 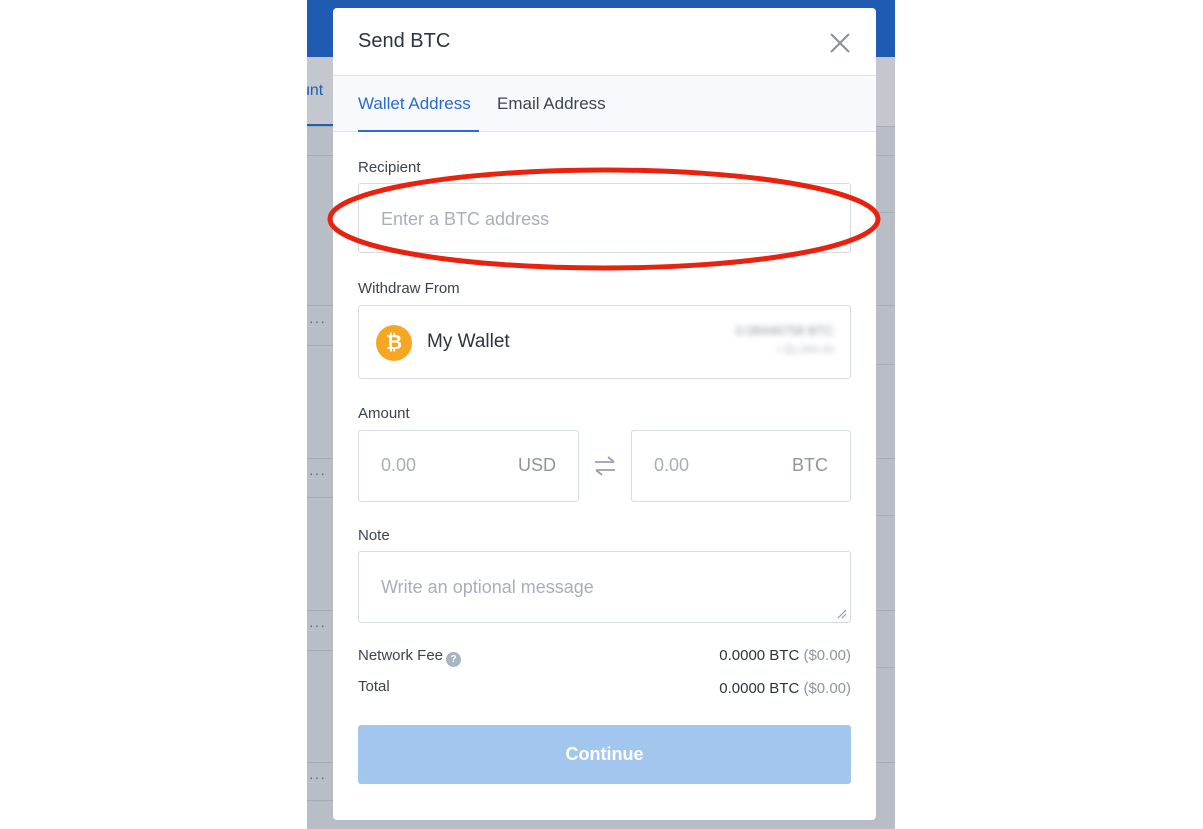 What do you see at coordinates (394, 343) in the screenshot?
I see `bitcoin-icon: ₿` at bounding box center [394, 343].